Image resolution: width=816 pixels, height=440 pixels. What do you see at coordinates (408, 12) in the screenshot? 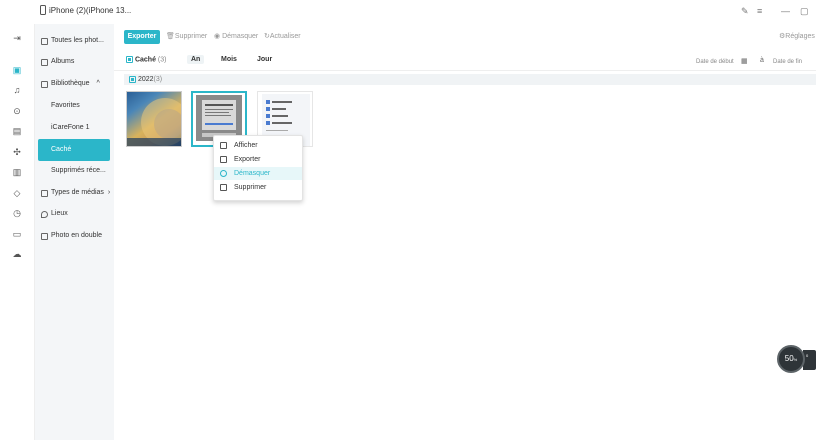
I see `title-bar: iPhone (2)(iPhone 13... ✎ ≡ — ▢` at bounding box center [408, 12].